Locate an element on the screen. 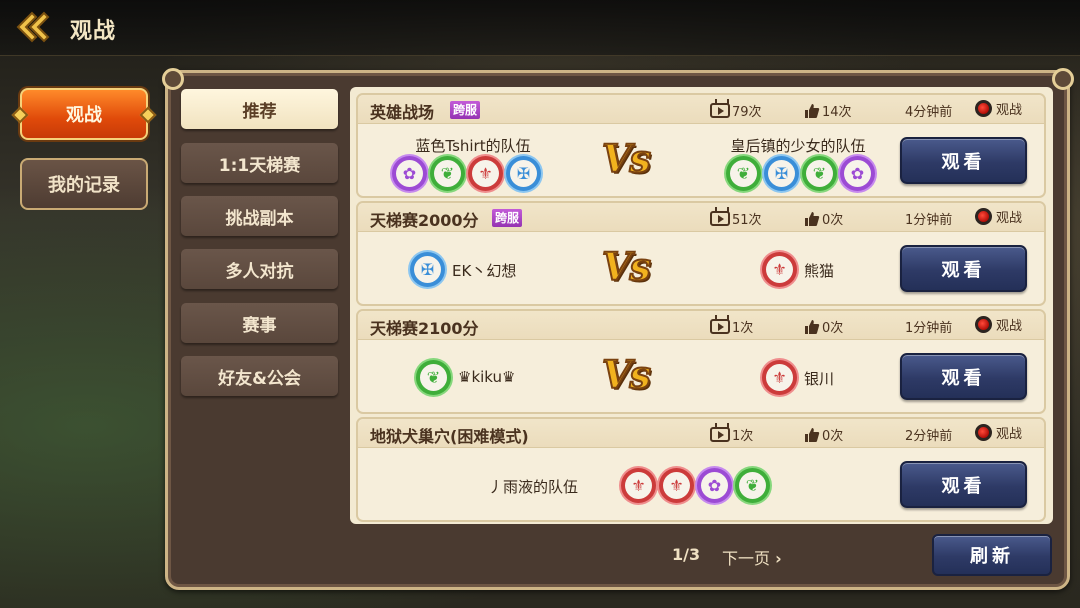 This screenshot has width=1080, height=608. match-card-header: 天梯赛2100分 1次 0次 1分钟前 观战 is located at coordinates (701, 325).